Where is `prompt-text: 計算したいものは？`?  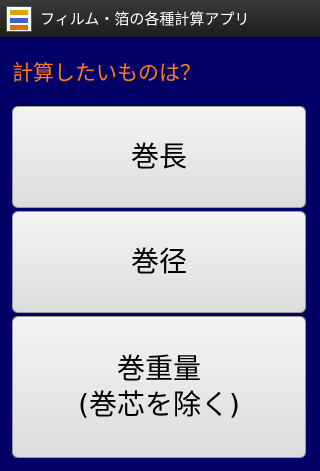 prompt-text: 計算したいものは？ is located at coordinates (106, 73).